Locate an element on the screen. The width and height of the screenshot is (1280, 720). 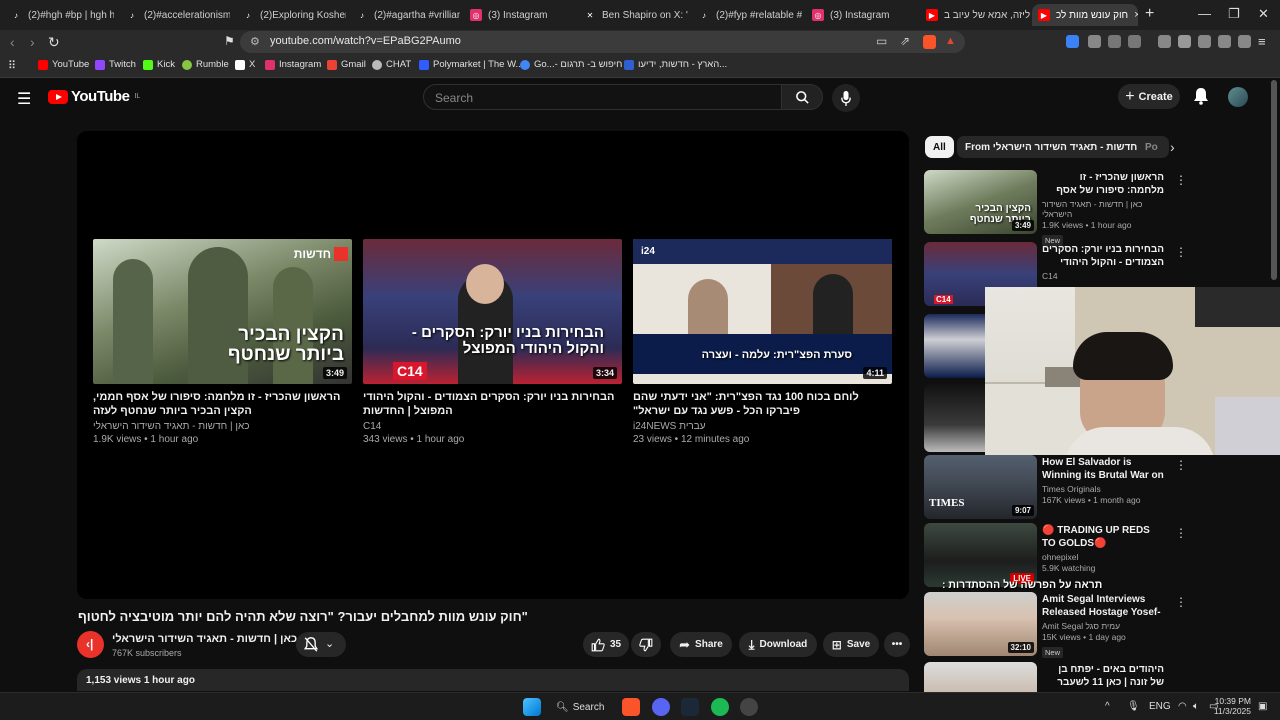
browser-tab: ♪(2)#agartha #vrilliant | is located at coordinates (405, 15).